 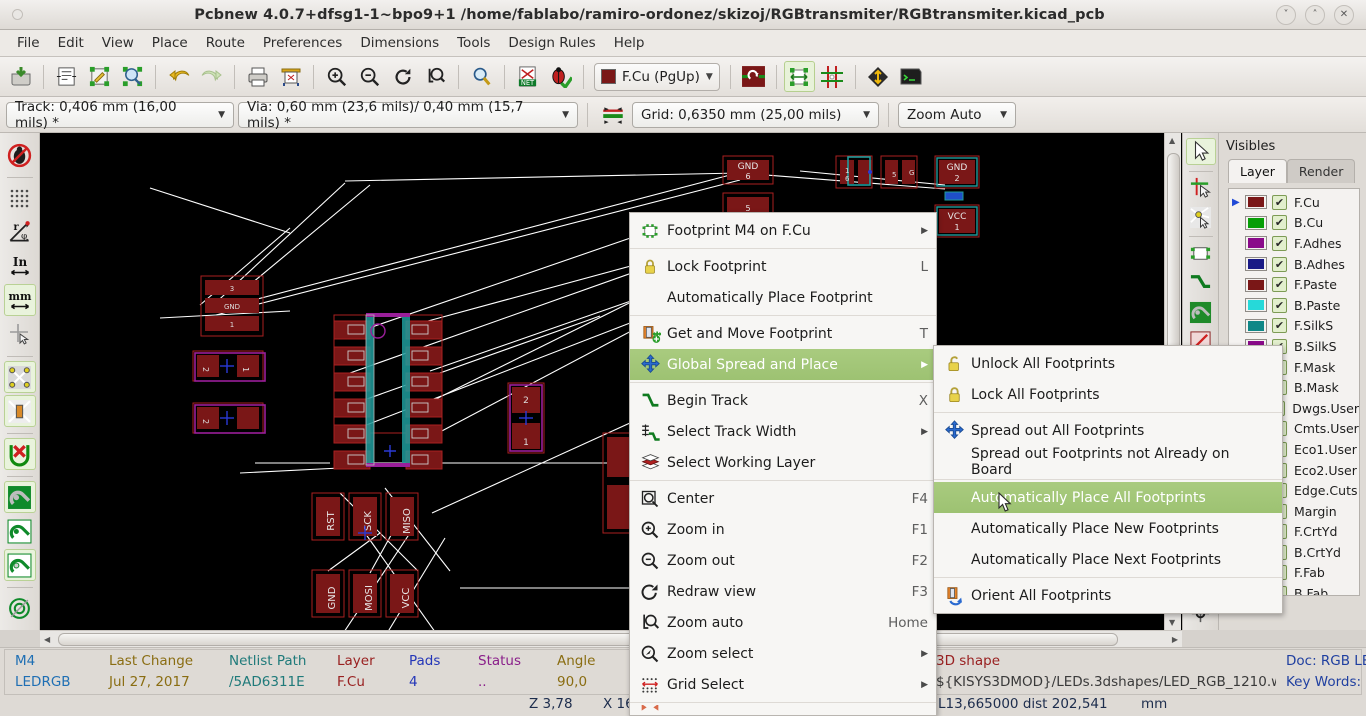 I want to click on drc-icon, so click(x=560, y=76).